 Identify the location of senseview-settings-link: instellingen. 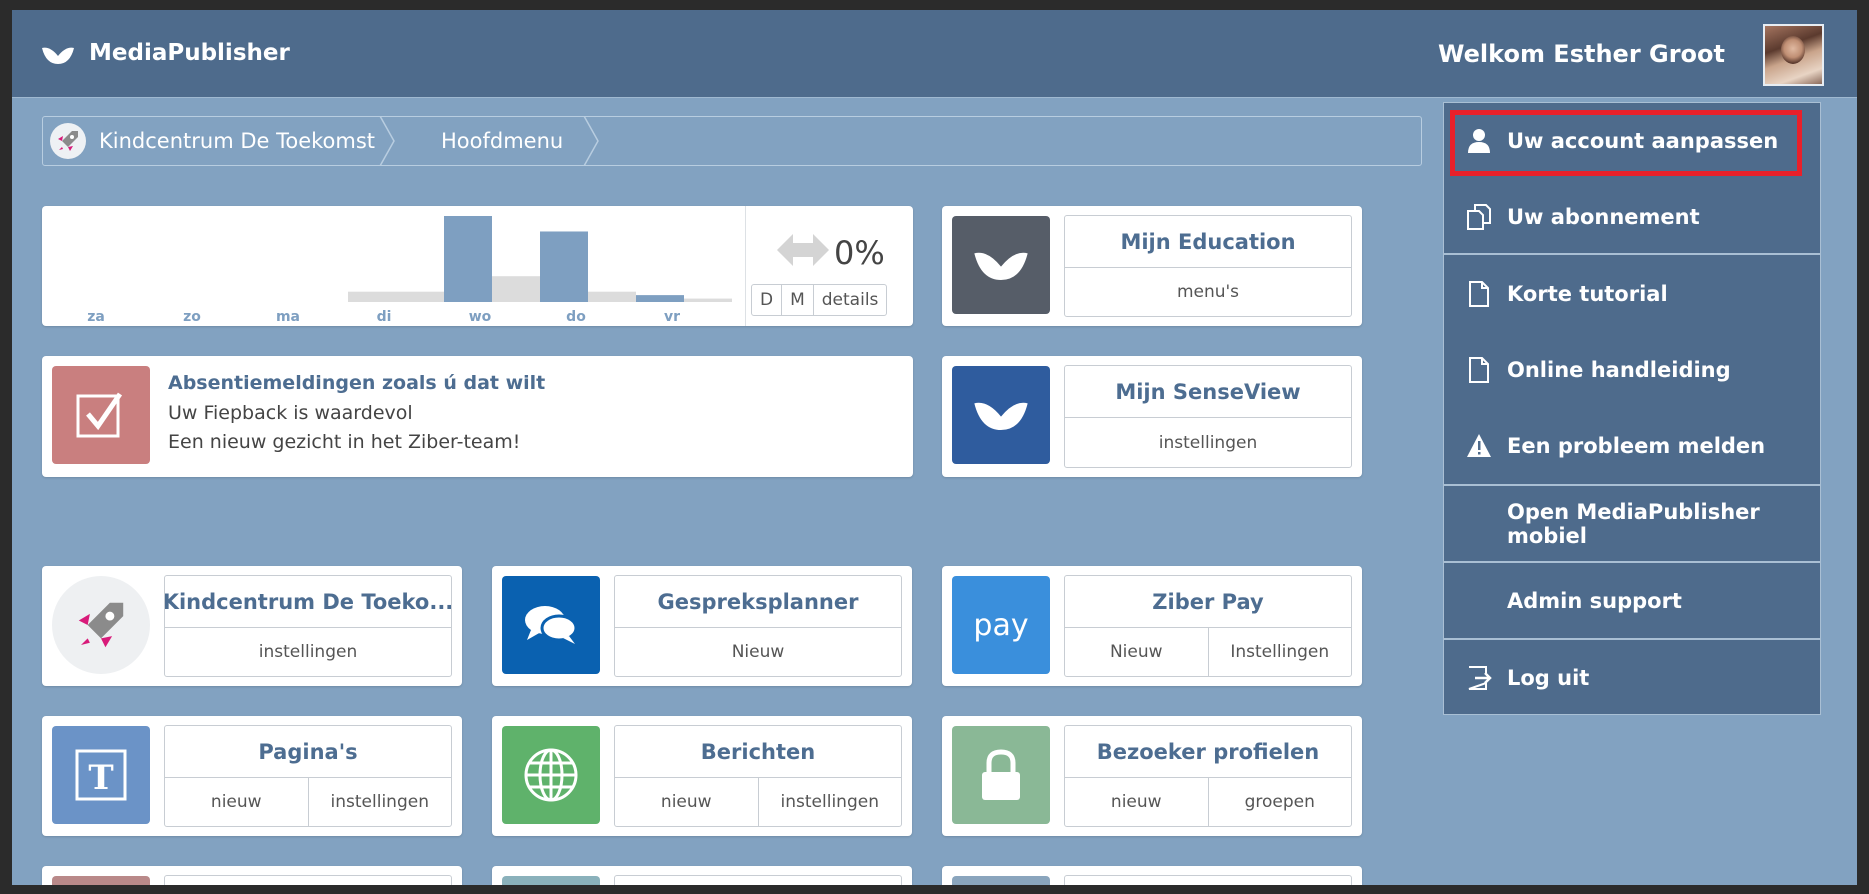
(1208, 442).